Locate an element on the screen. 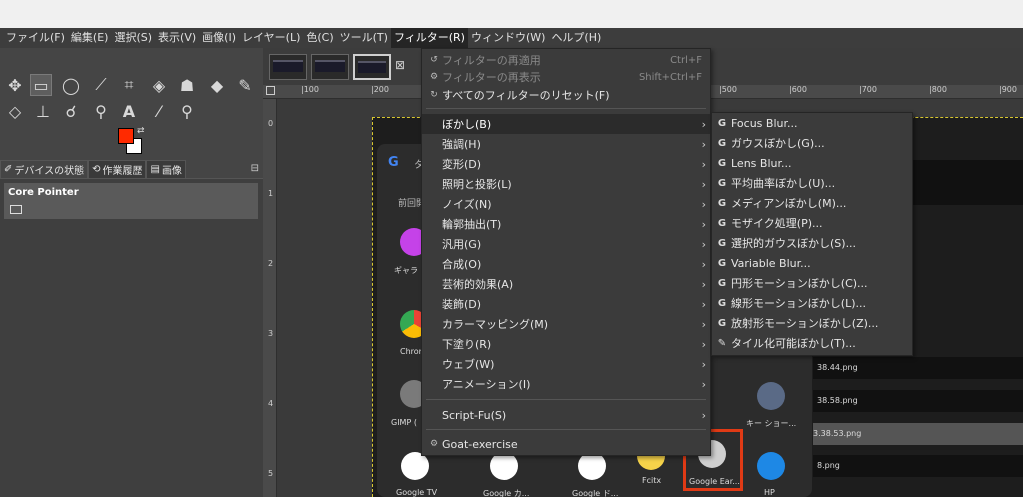  menu-help: ヘルプ(H) is located at coordinates (576, 38).